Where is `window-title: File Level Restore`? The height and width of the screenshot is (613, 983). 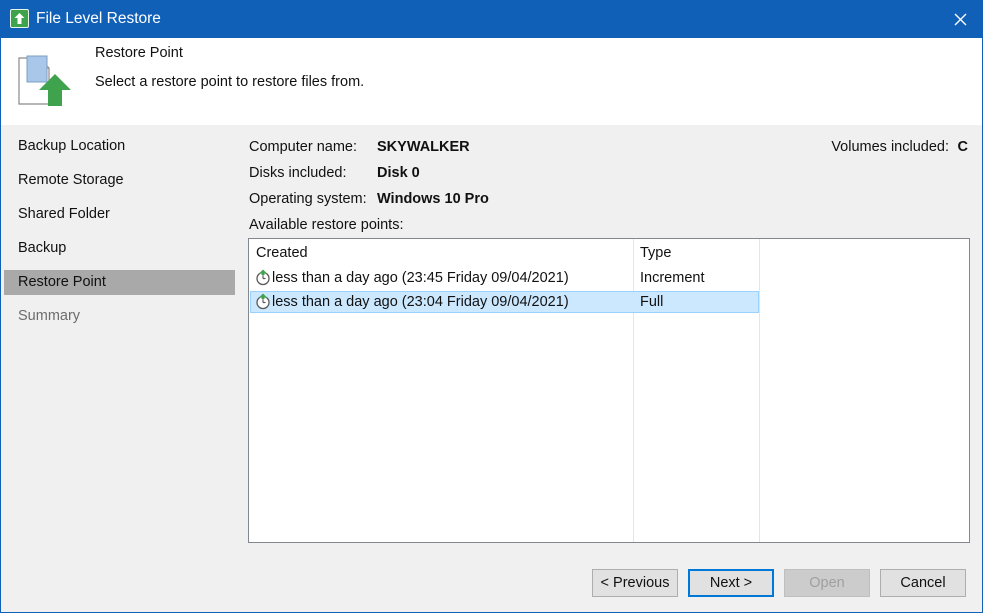
window-title: File Level Restore is located at coordinates (98, 18).